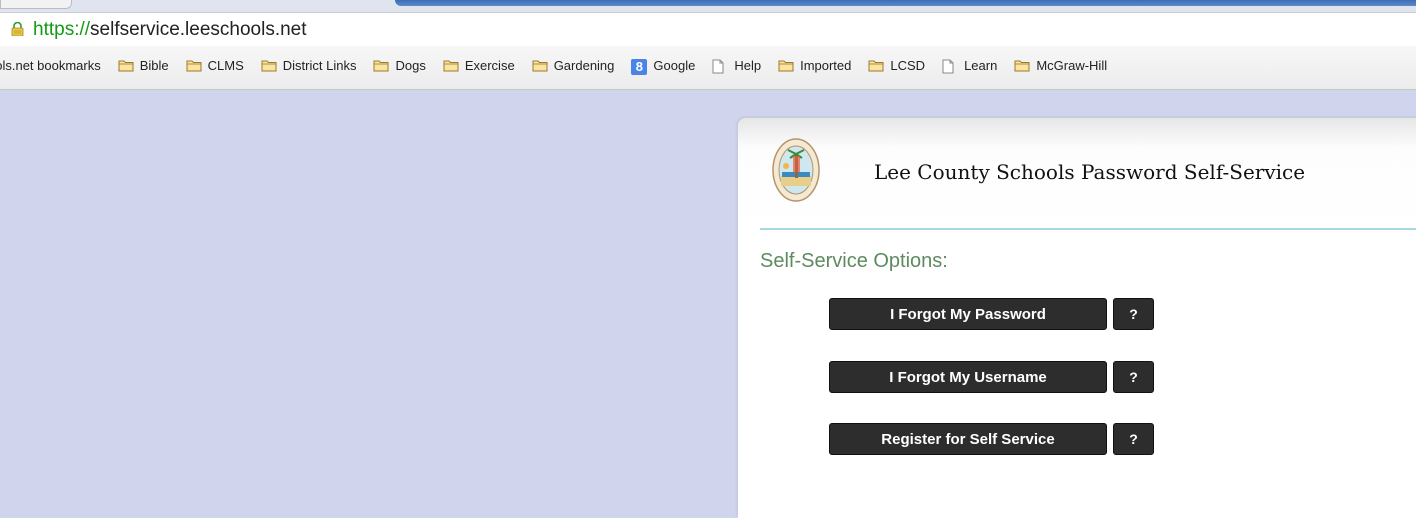 This screenshot has height=518, width=1416. What do you see at coordinates (708, 29) in the screenshot?
I see `address-bar: https://selfservice.leeschools.net` at bounding box center [708, 29].